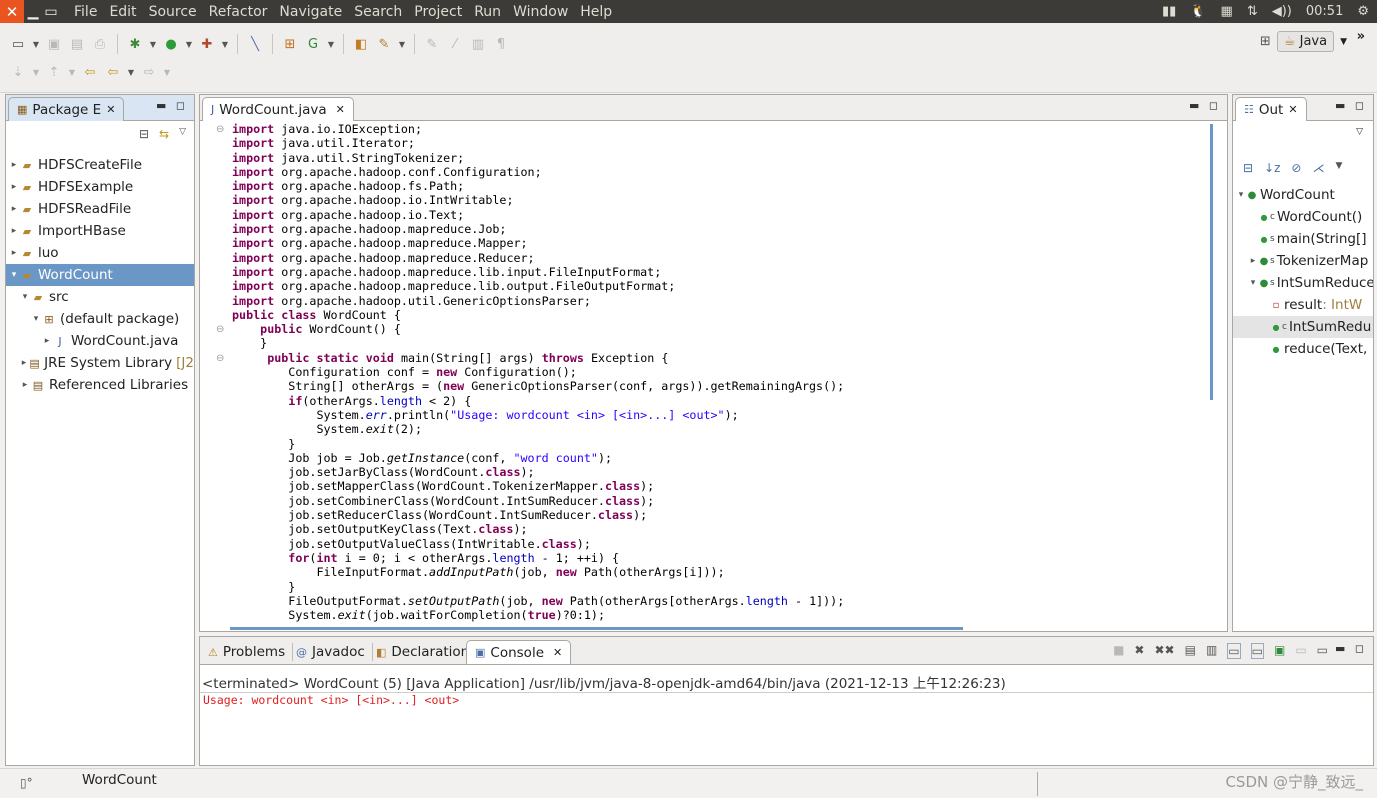 The image size is (1377, 798). What do you see at coordinates (1318, 168) in the screenshot?
I see `hide-static-icon: ⋌` at bounding box center [1318, 168].